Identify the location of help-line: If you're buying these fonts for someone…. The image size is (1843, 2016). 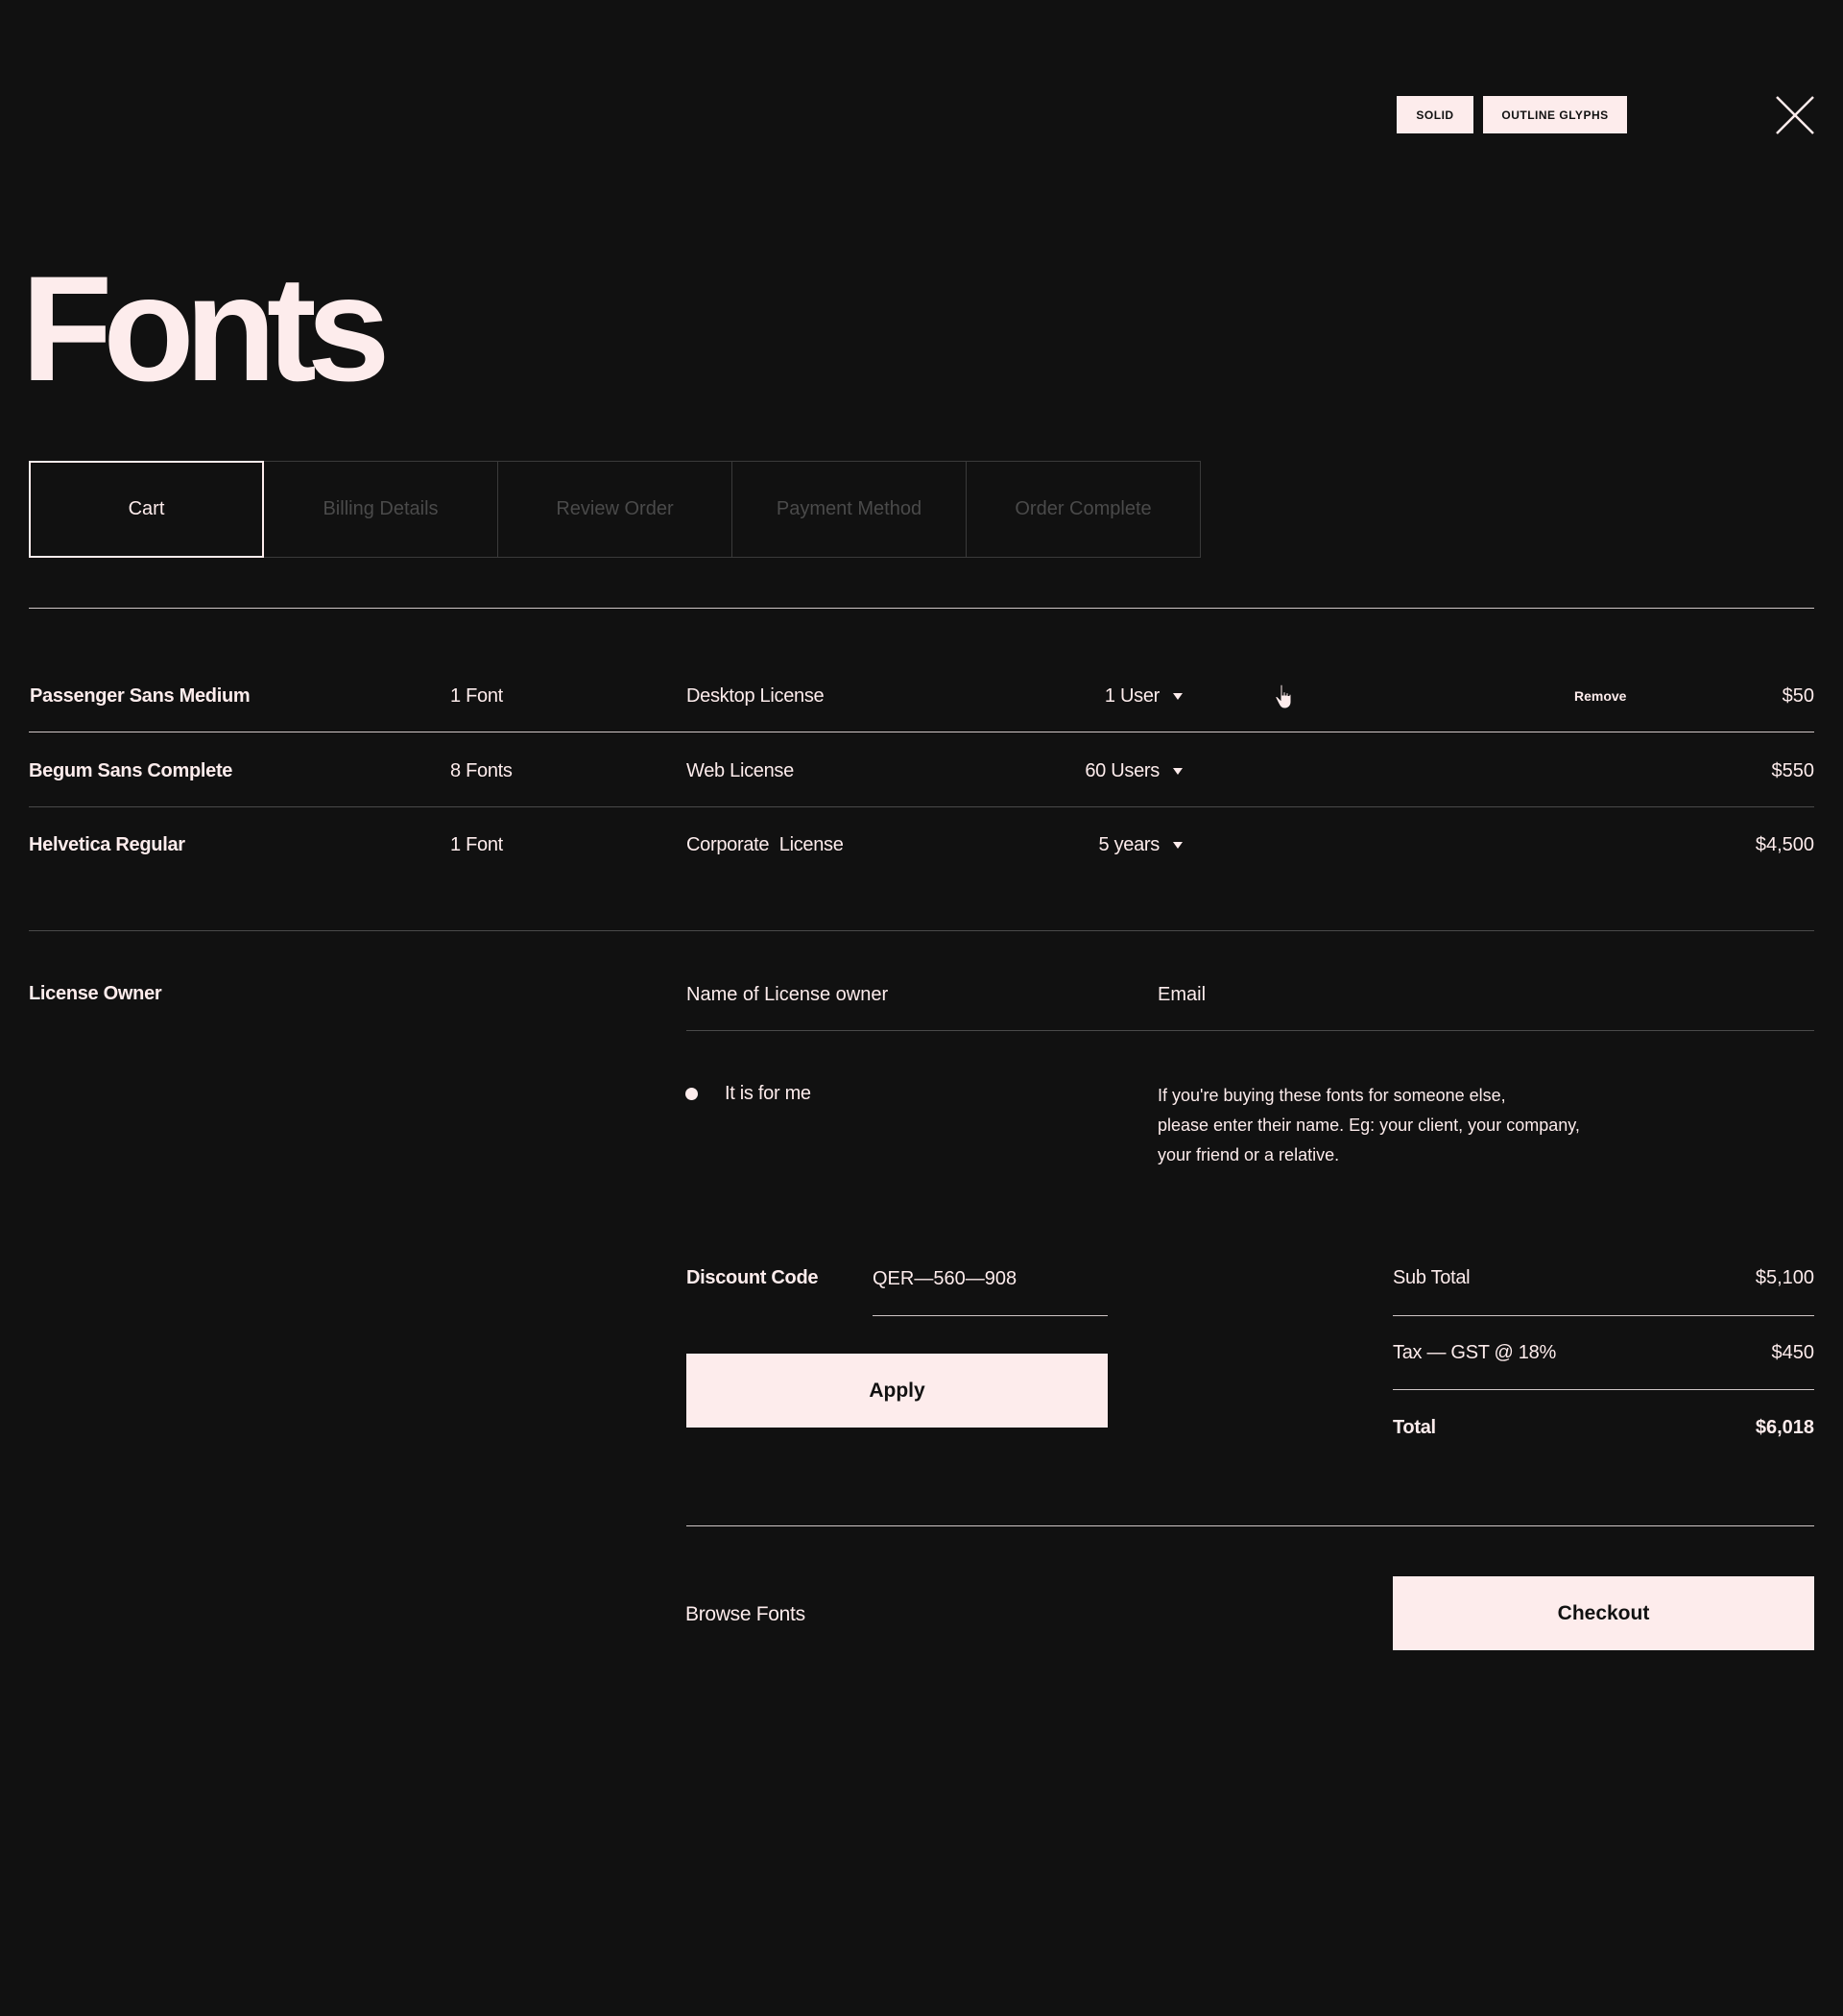
(1332, 1095).